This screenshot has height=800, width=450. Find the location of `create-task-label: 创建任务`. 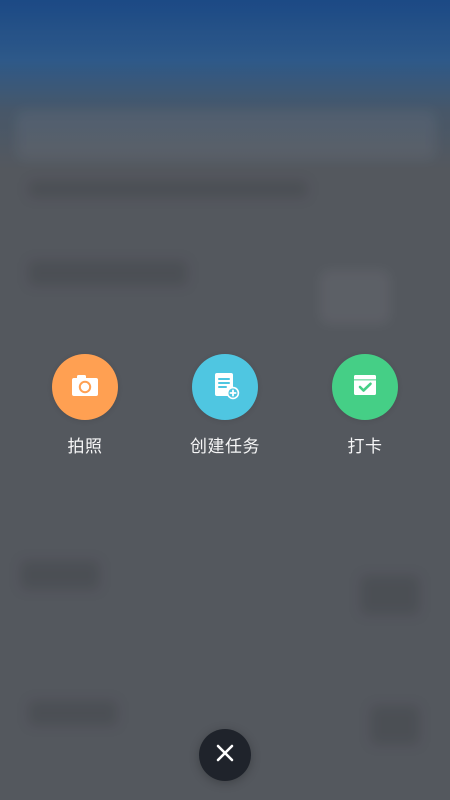

create-task-label: 创建任务 is located at coordinates (225, 447).